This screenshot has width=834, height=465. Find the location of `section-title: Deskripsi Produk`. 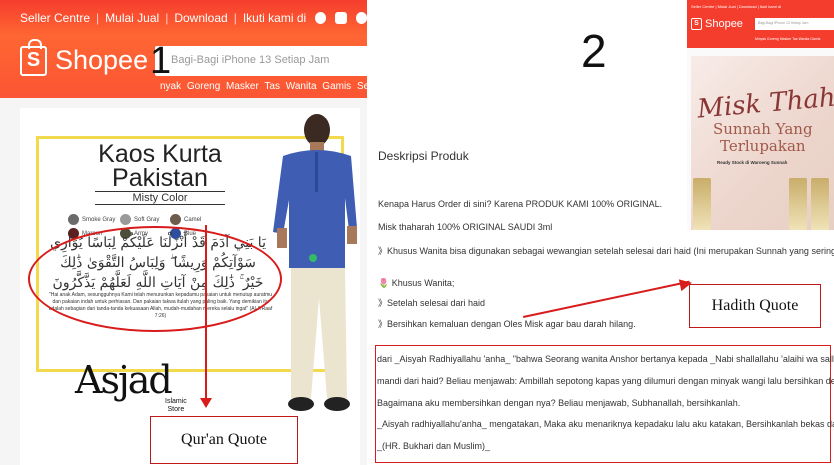

section-title: Deskripsi Produk is located at coordinates (423, 156).